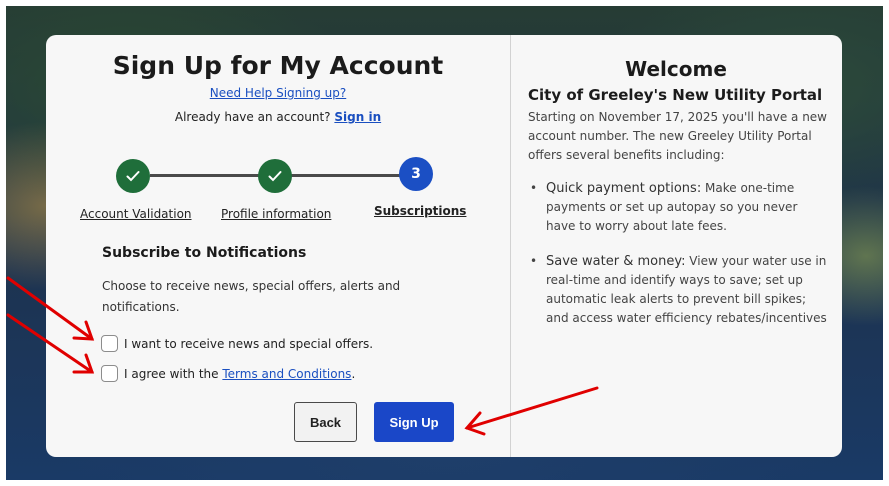 The image size is (889, 486). I want to click on have-account-row: Already have an account? Sign in, so click(278, 117).